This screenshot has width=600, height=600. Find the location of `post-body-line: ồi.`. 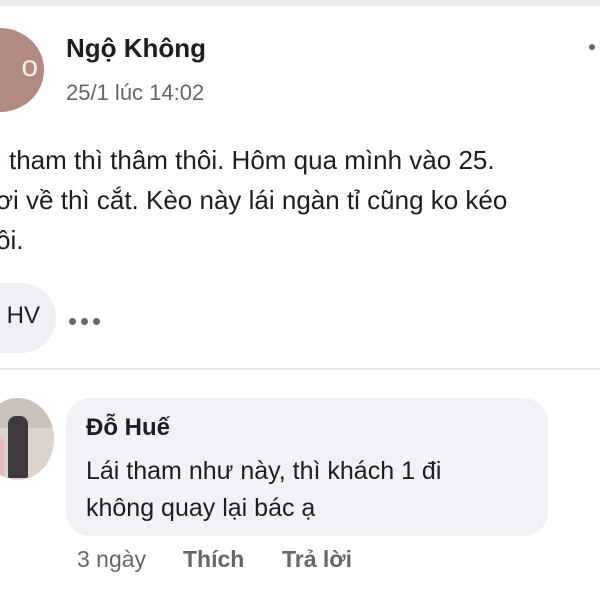

post-body-line: ồi. is located at coordinates (12, 240).